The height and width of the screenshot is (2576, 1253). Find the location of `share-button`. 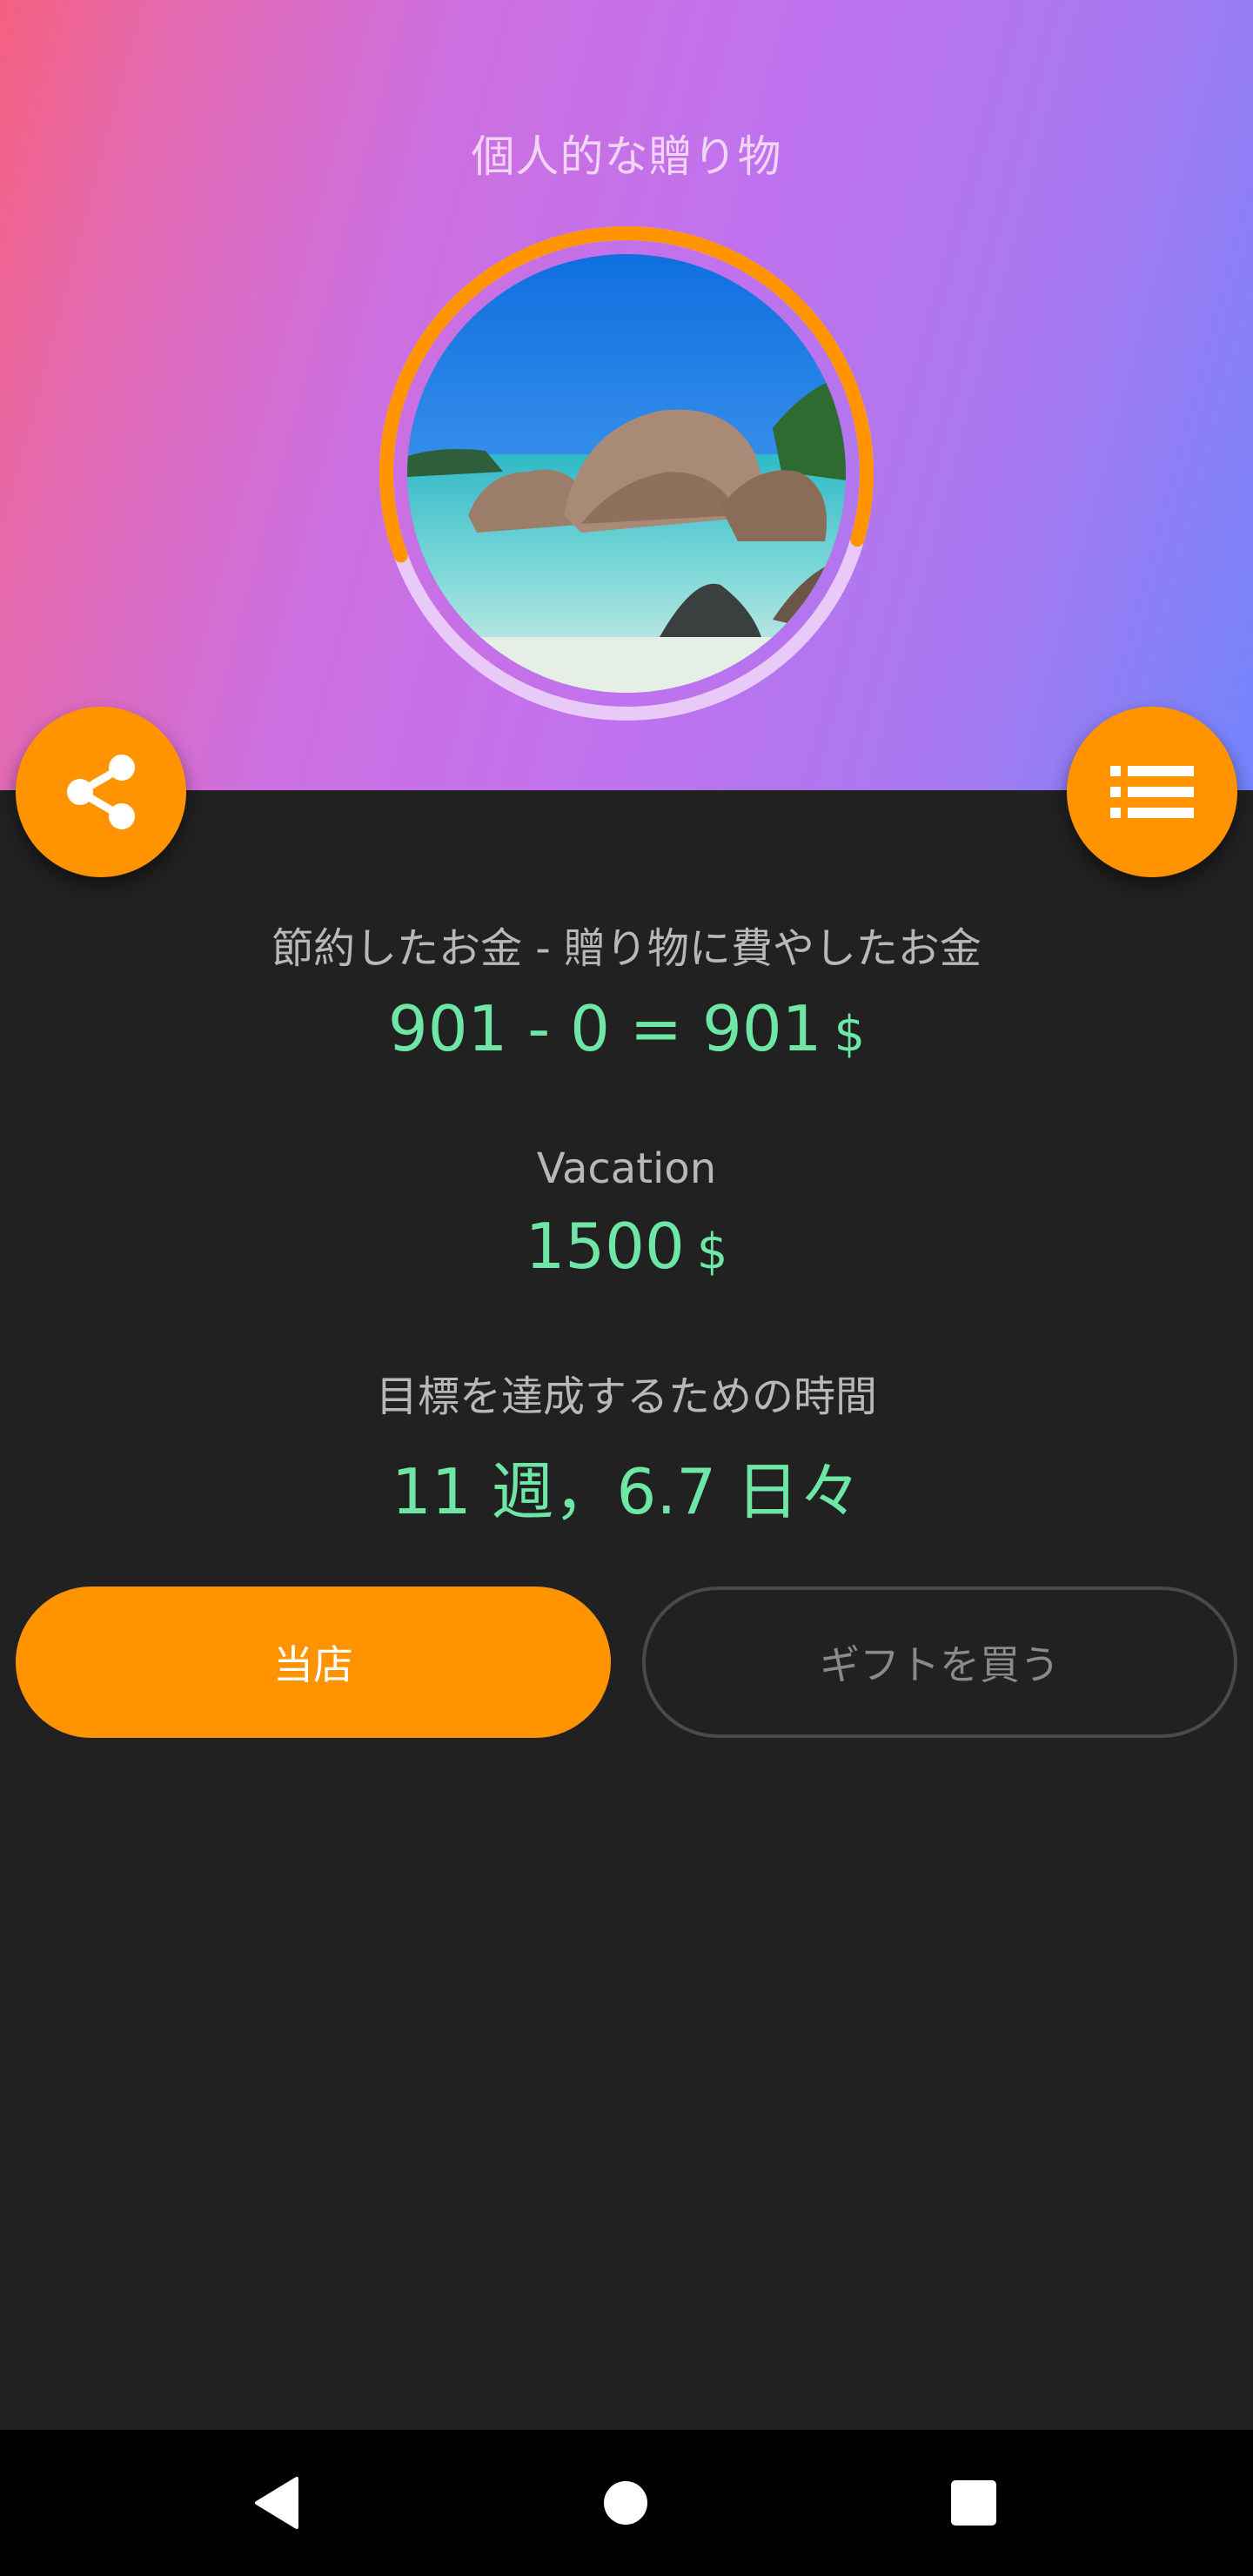

share-button is located at coordinates (101, 792).